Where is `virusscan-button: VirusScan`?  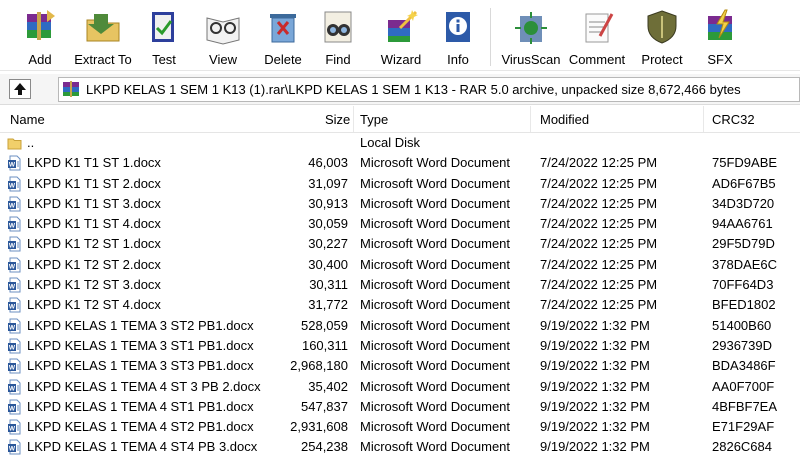 virusscan-button: VirusScan is located at coordinates (531, 35).